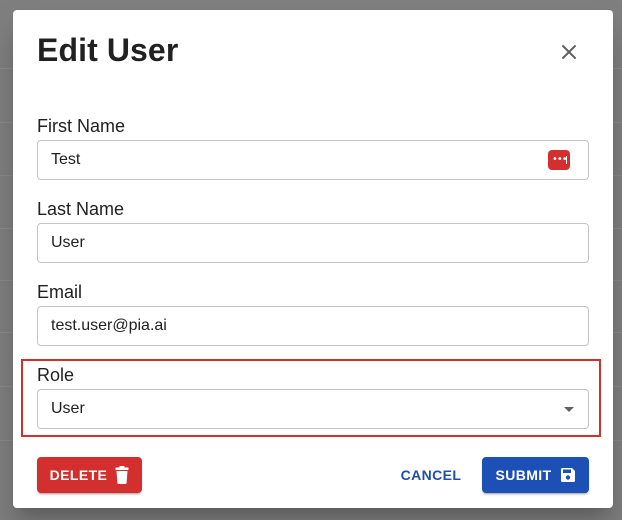 Image resolution: width=622 pixels, height=520 pixels. I want to click on password-manager-icon: •••, so click(559, 160).